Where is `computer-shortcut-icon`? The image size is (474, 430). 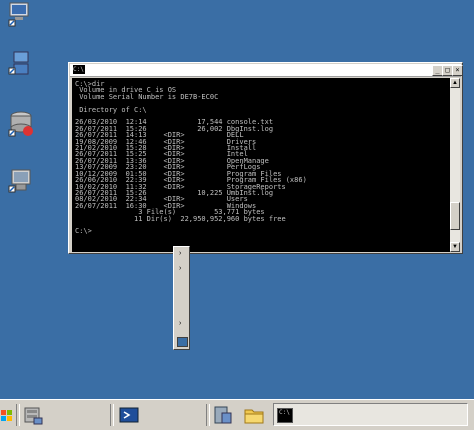 computer-shortcut-icon is located at coordinates (21, 15).